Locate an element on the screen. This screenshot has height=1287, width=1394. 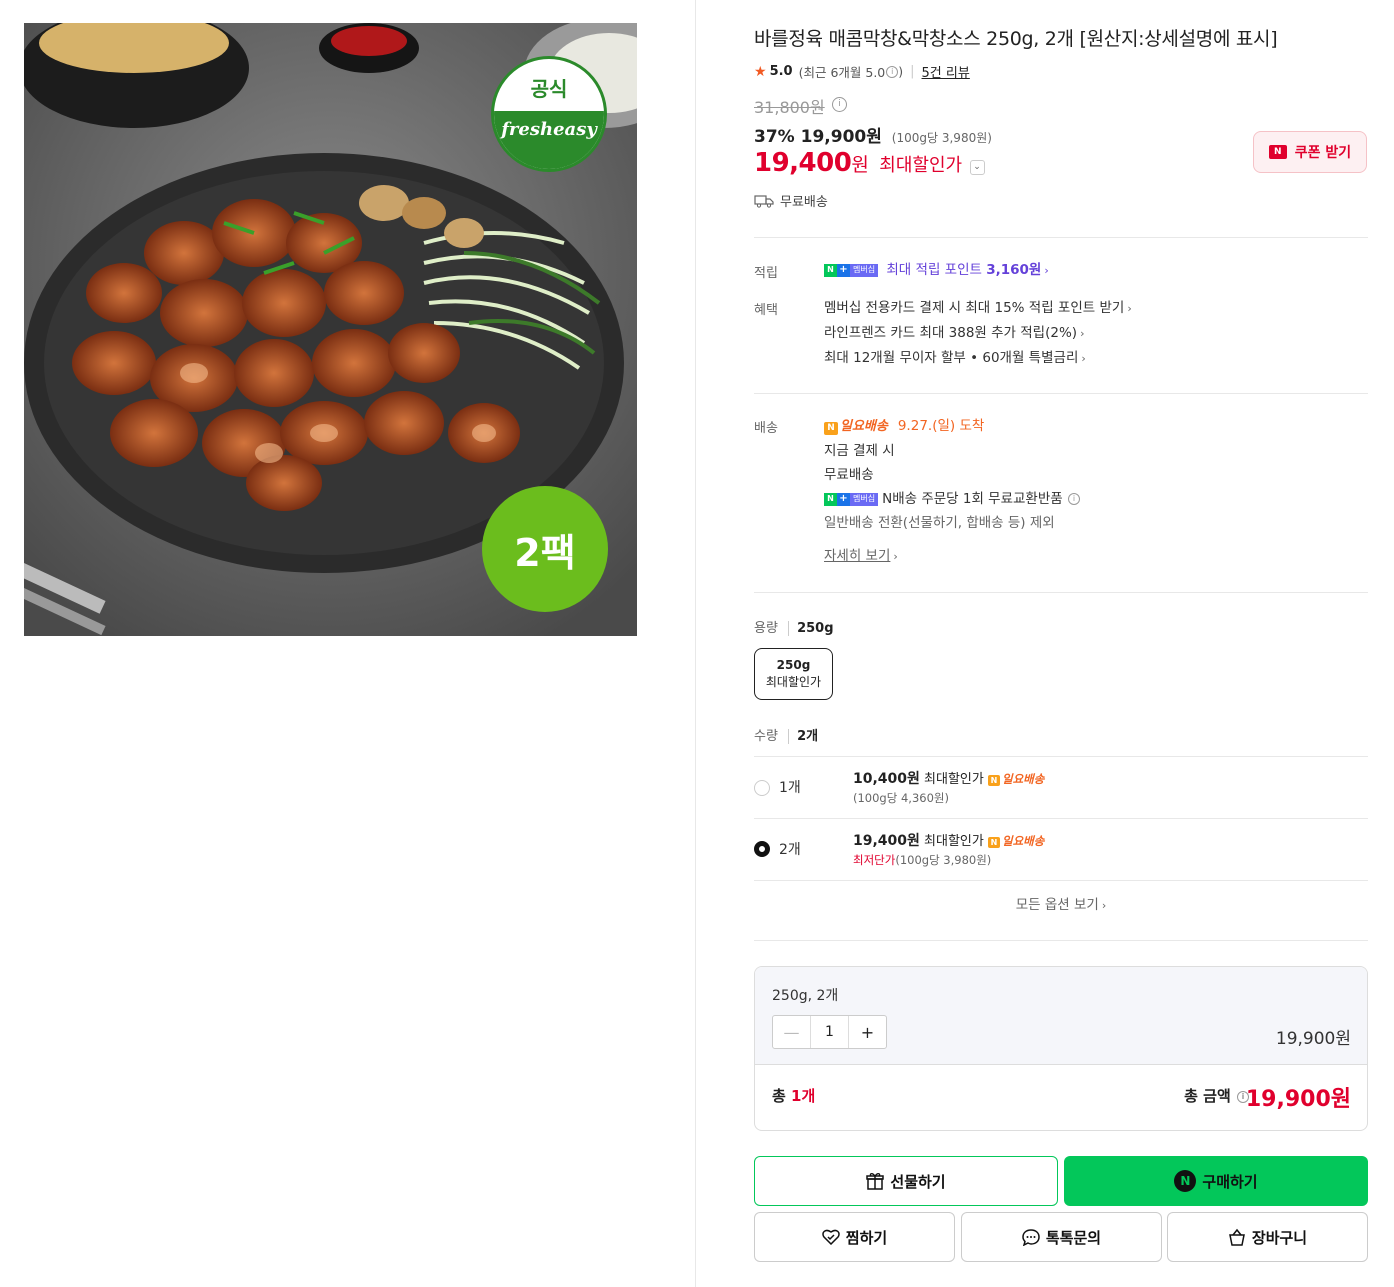
gift-button: 선물하기 is located at coordinates (906, 1181).